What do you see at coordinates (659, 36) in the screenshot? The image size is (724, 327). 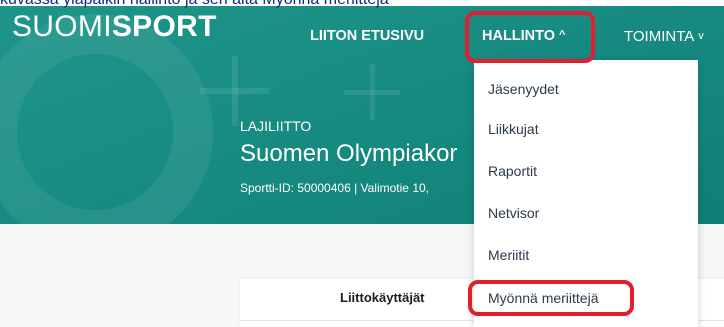 I see `nav-toiminta-label: TOIMINTA` at bounding box center [659, 36].